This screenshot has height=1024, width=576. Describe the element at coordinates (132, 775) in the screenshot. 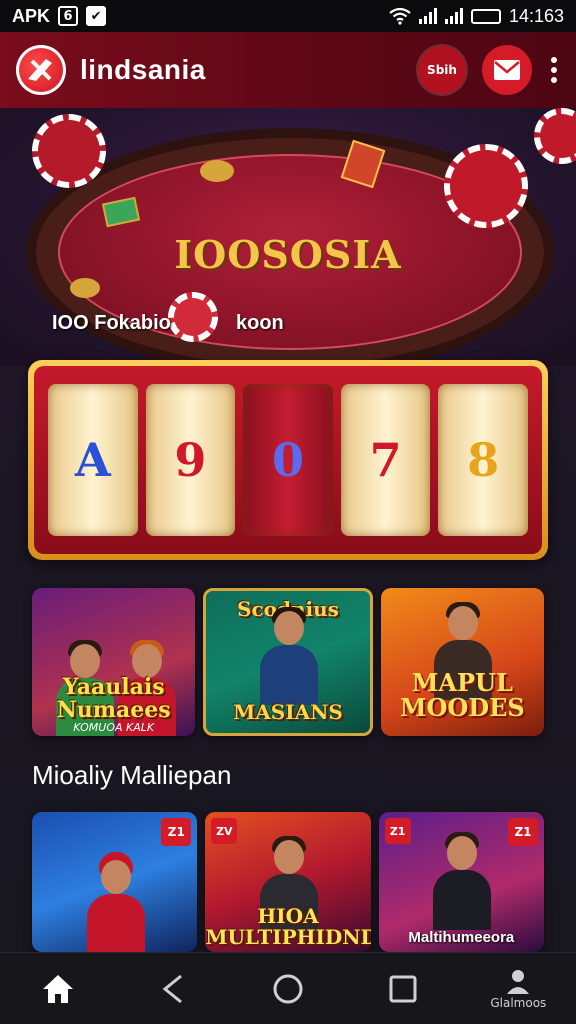

I see `section-title: Mioaliy Malliepan` at that location.